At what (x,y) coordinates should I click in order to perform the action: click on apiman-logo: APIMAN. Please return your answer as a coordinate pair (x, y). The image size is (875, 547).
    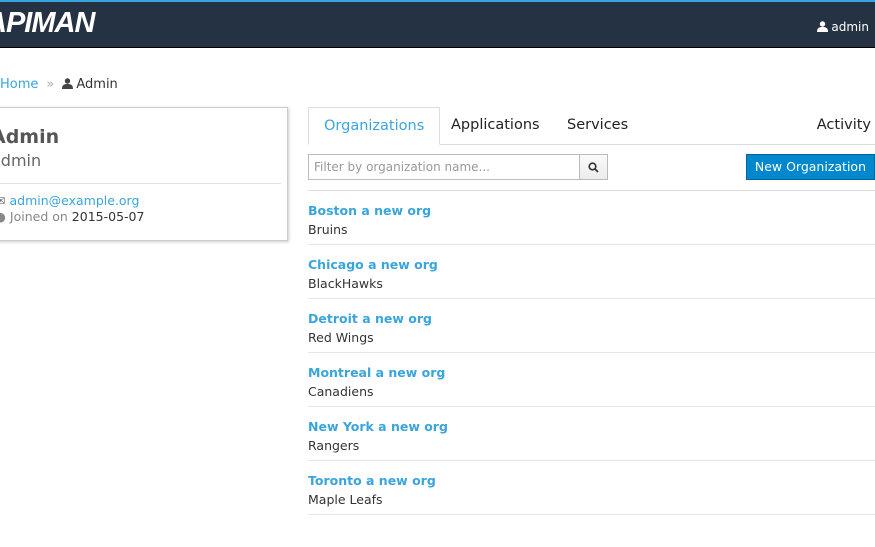
    Looking at the image, I should click on (47, 23).